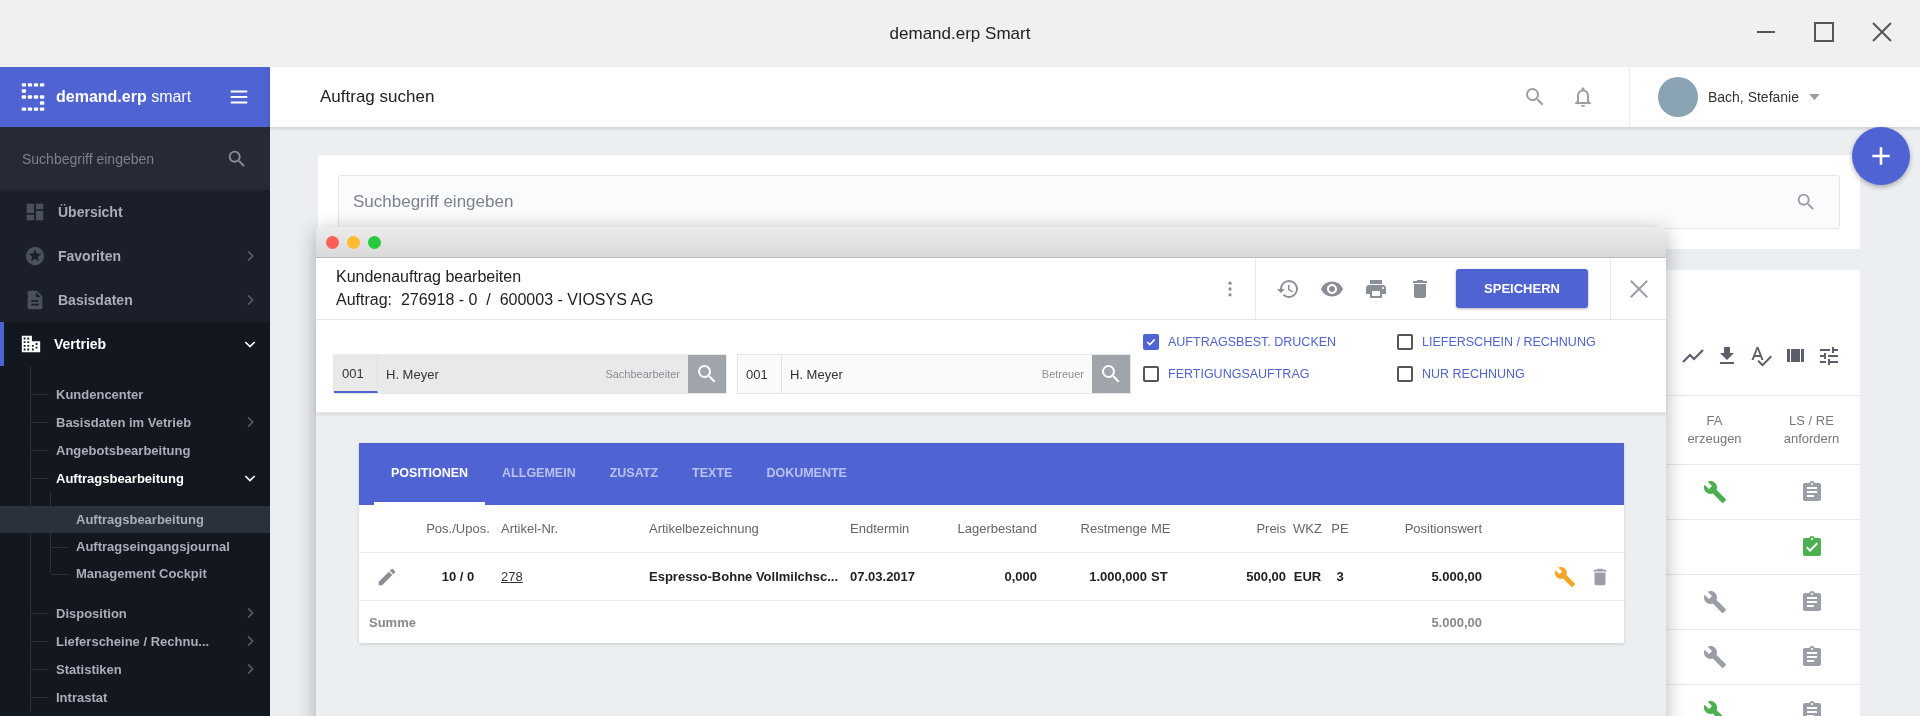  Describe the element at coordinates (1473, 374) in the screenshot. I see `checkbox-label: NUR RECHNUNG` at that location.